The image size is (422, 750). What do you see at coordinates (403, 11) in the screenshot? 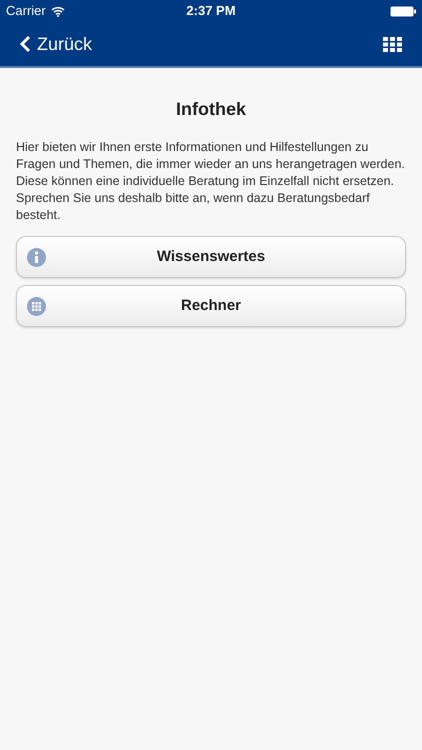
I see `battery-icon` at bounding box center [403, 11].